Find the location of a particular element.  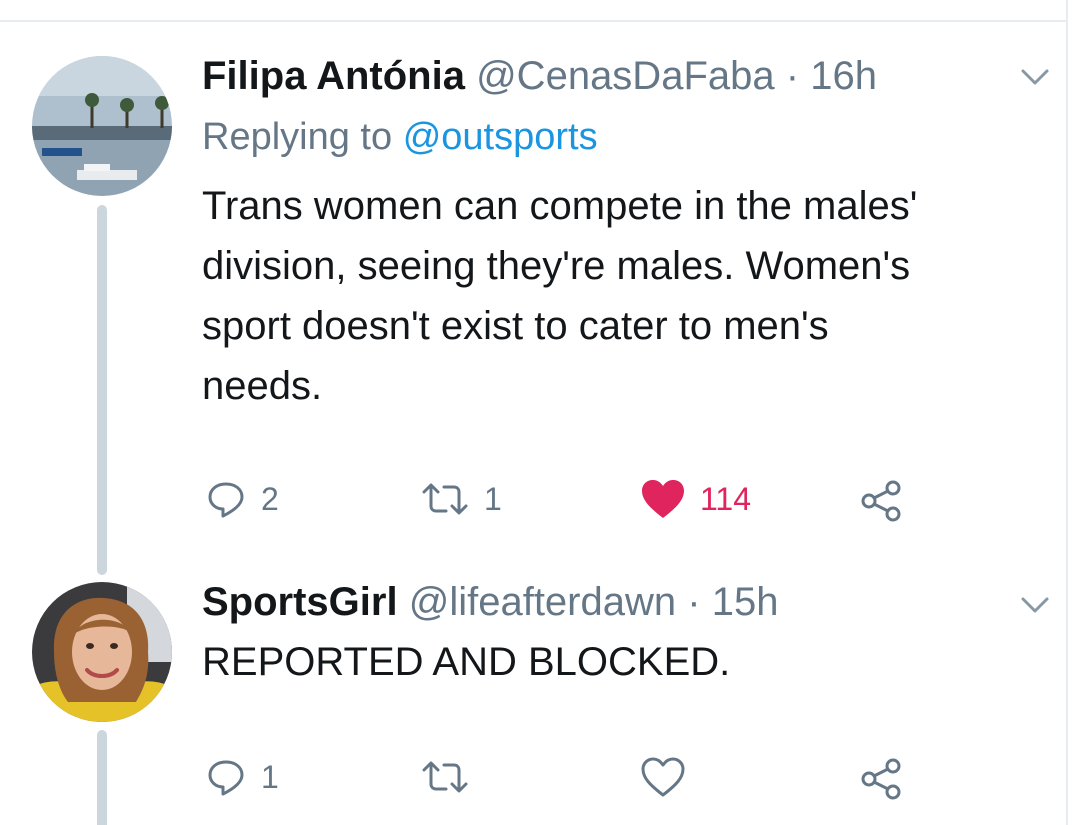

timestamp: 16h is located at coordinates (843, 76).